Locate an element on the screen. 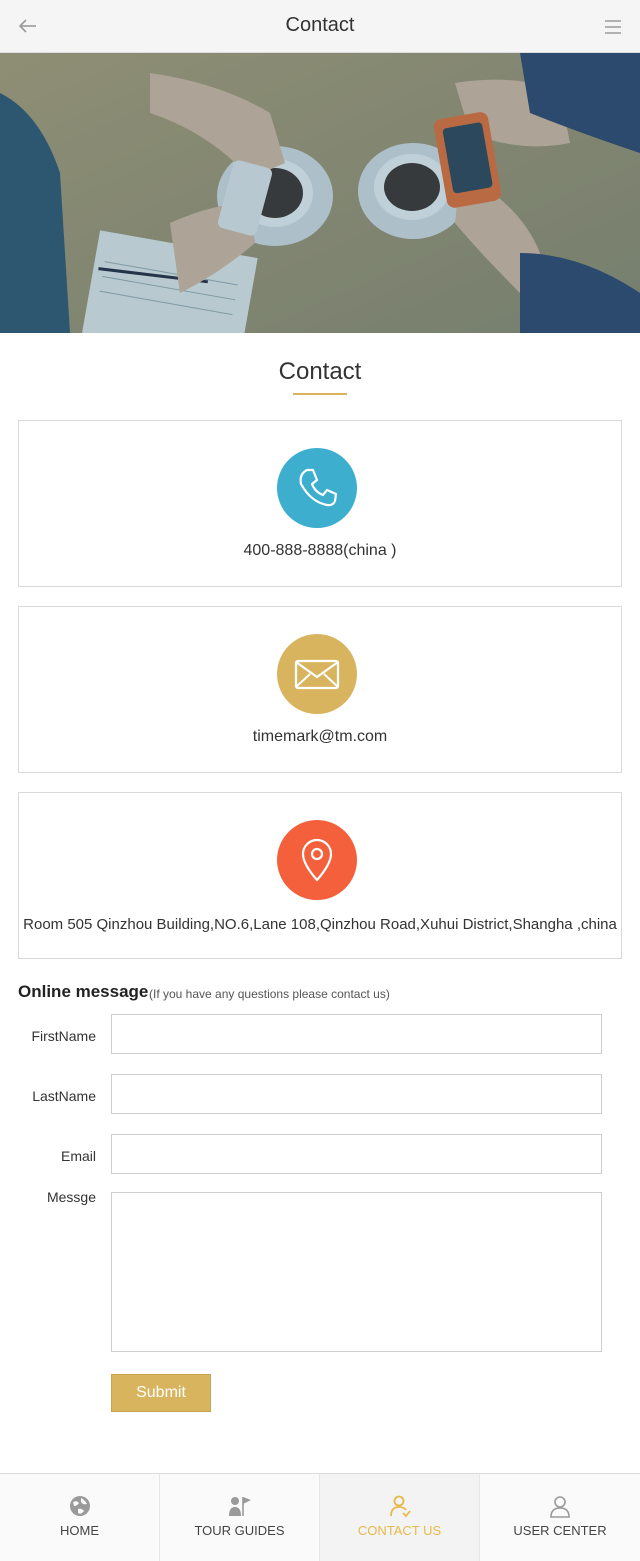  email-label: Email is located at coordinates (78, 1156).